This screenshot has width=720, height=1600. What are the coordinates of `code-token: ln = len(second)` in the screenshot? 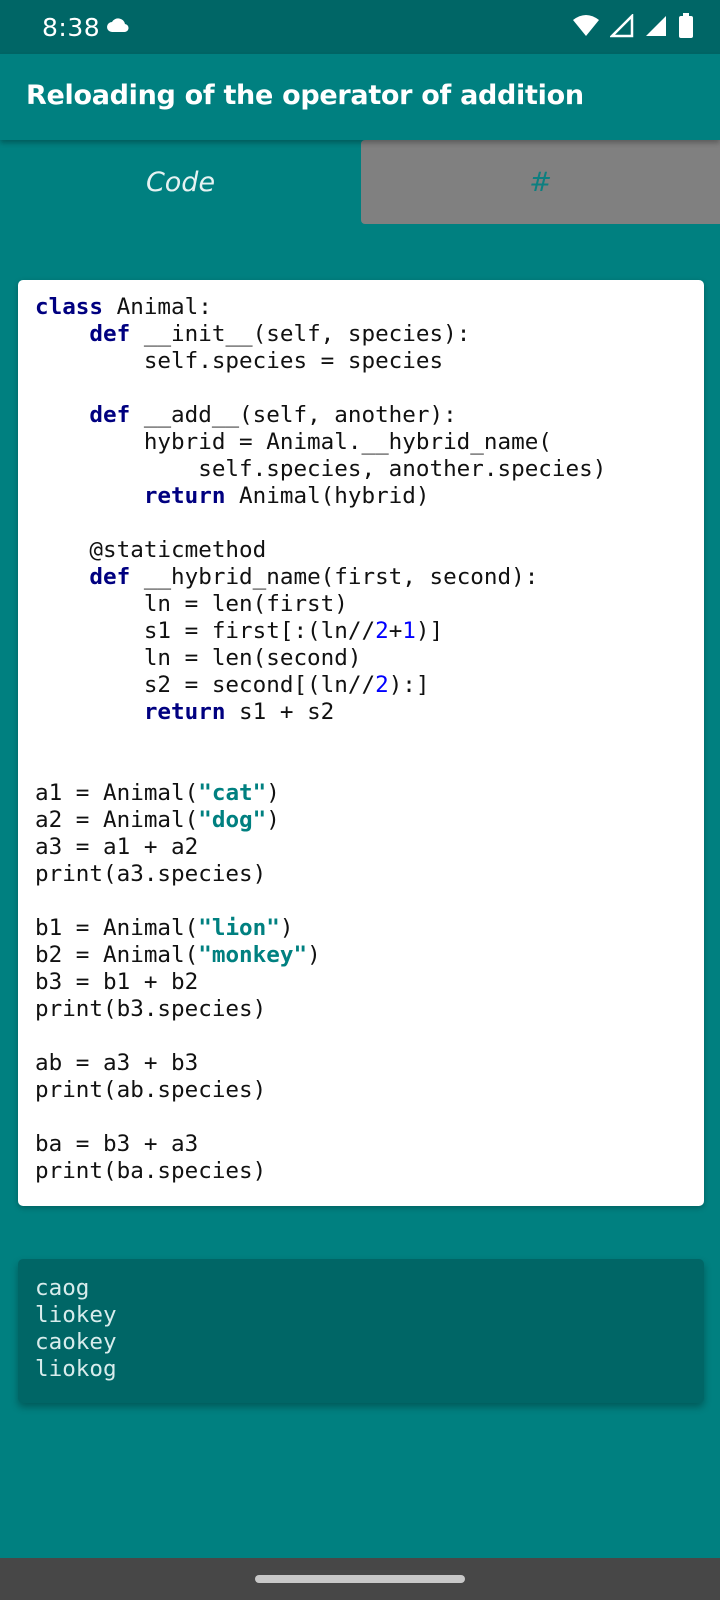 It's located at (198, 658).